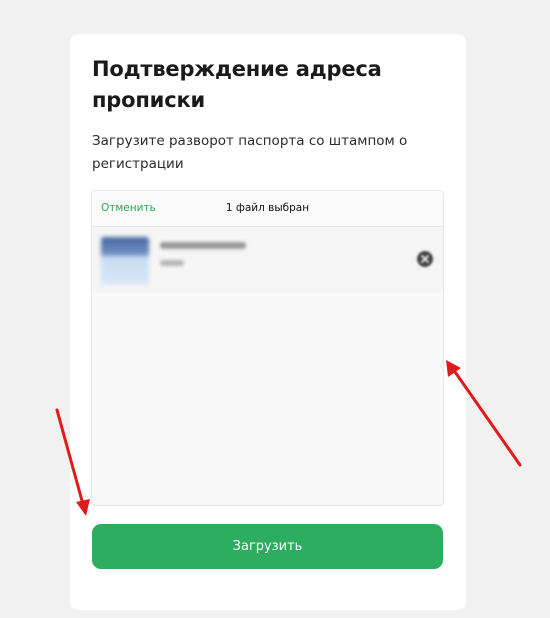  I want to click on uploader-header: Отменить 1 файл выбран, so click(267, 209).